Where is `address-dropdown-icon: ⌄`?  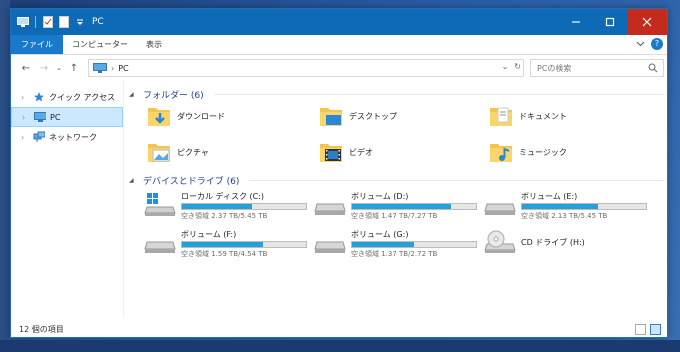
address-dropdown-icon: ⌄ is located at coordinates (505, 66).